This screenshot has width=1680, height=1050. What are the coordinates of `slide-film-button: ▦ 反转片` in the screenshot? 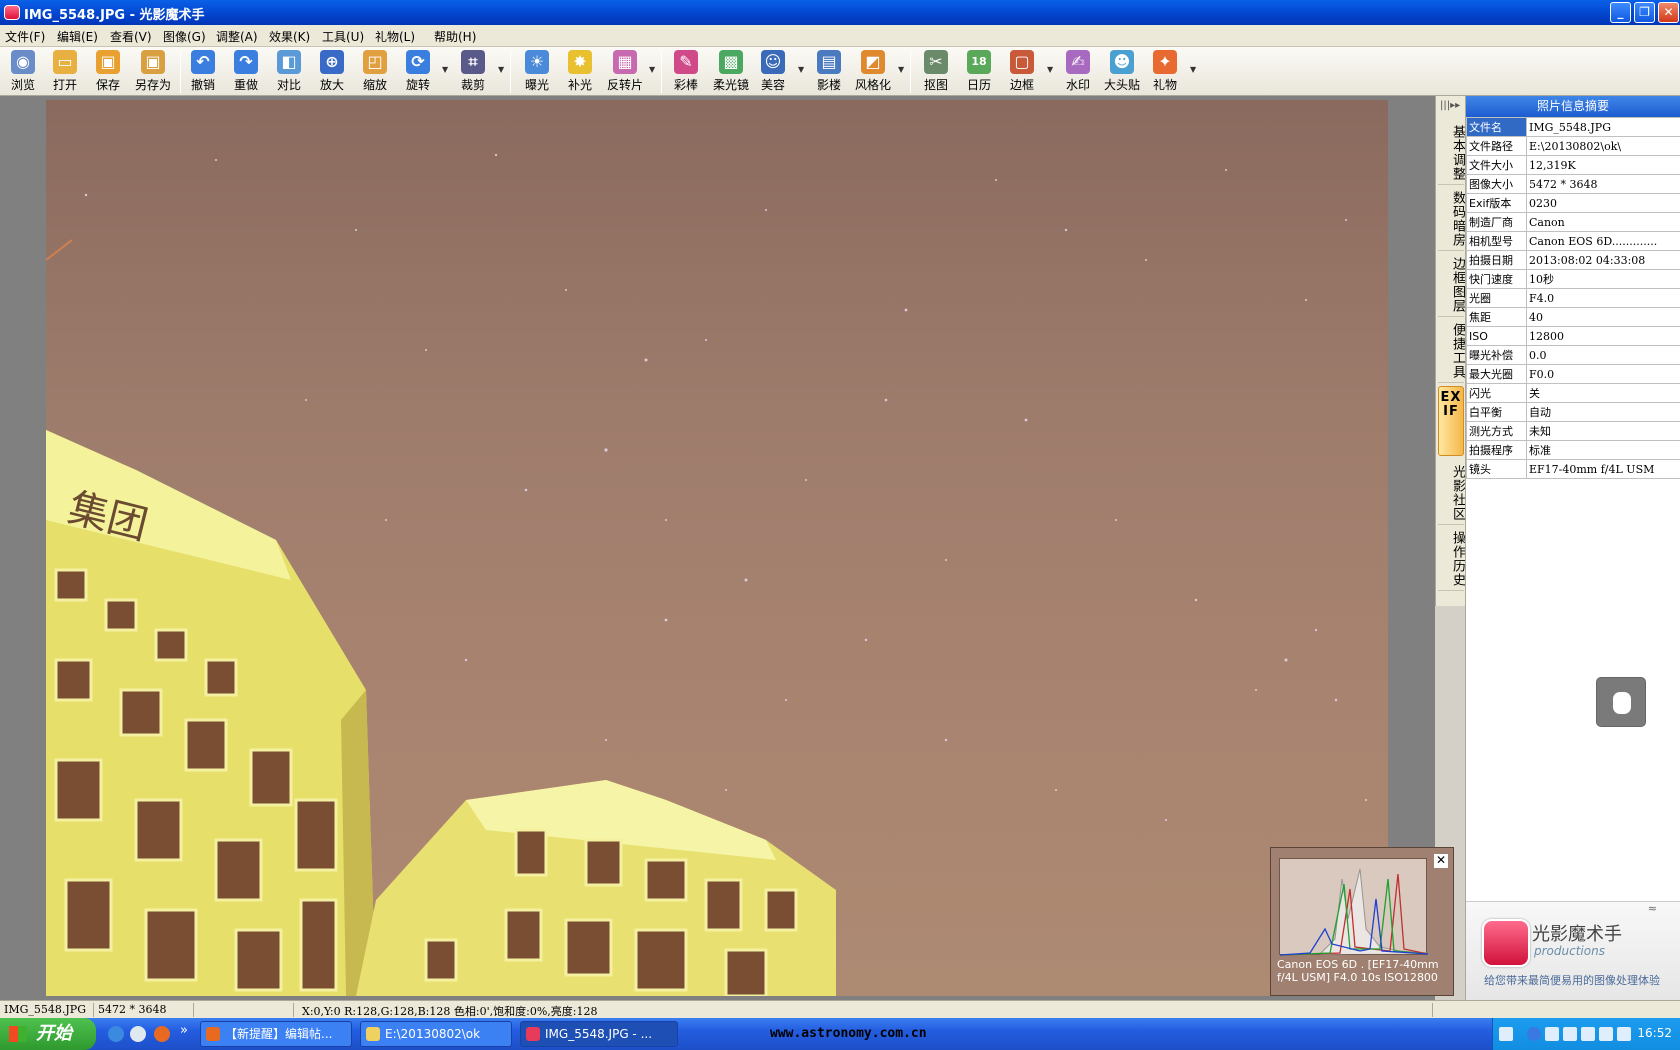 It's located at (625, 72).